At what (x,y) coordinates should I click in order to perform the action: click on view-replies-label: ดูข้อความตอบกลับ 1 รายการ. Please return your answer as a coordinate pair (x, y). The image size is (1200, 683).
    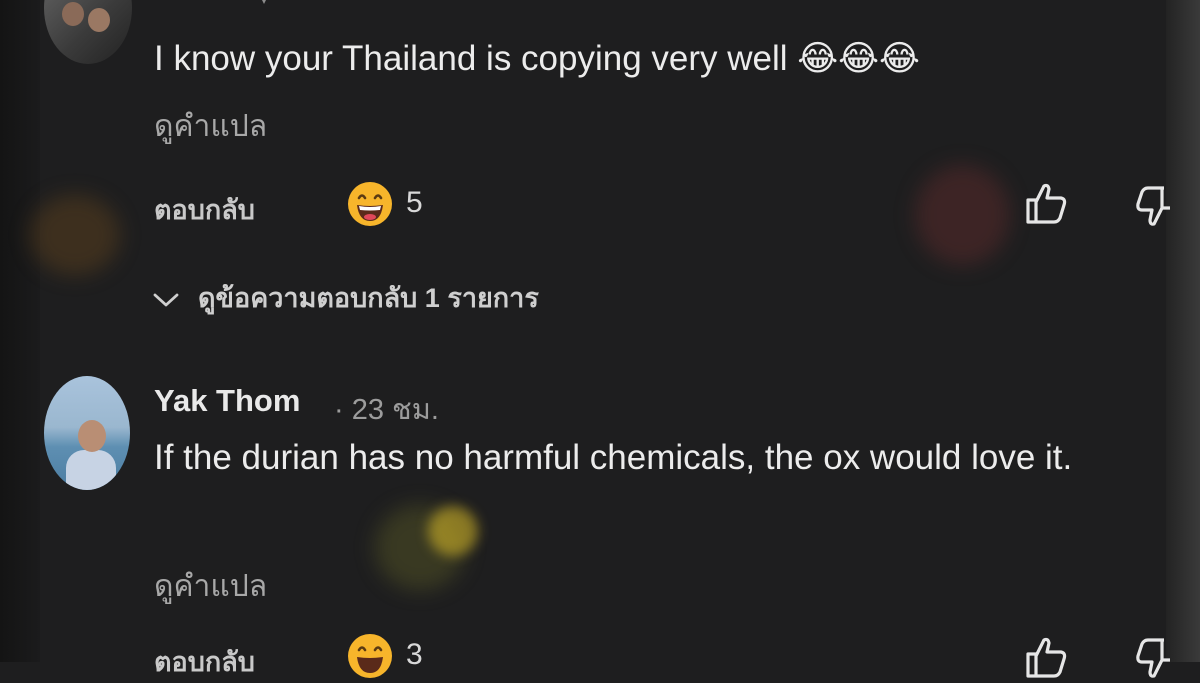
    Looking at the image, I should click on (368, 298).